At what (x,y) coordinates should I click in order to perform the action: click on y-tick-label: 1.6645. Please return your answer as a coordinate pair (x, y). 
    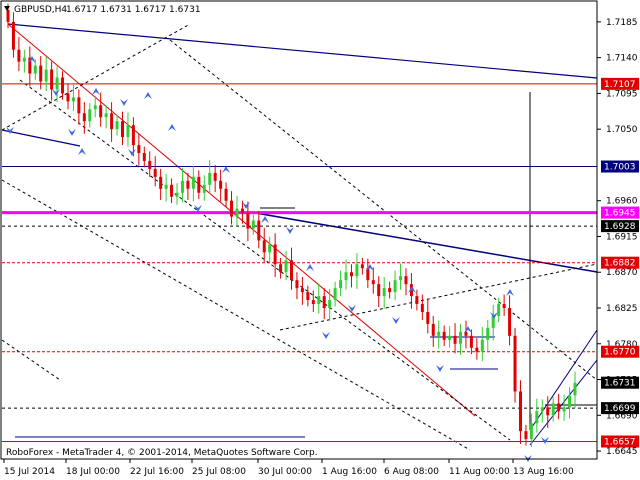
    Looking at the image, I should click on (622, 452).